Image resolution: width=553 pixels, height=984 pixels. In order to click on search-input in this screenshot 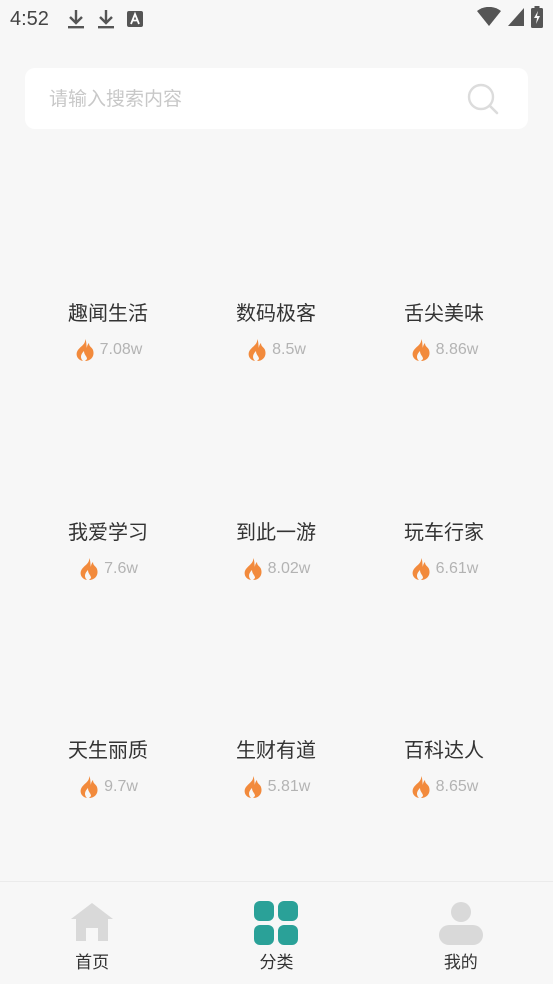, I will do `click(257, 98)`.